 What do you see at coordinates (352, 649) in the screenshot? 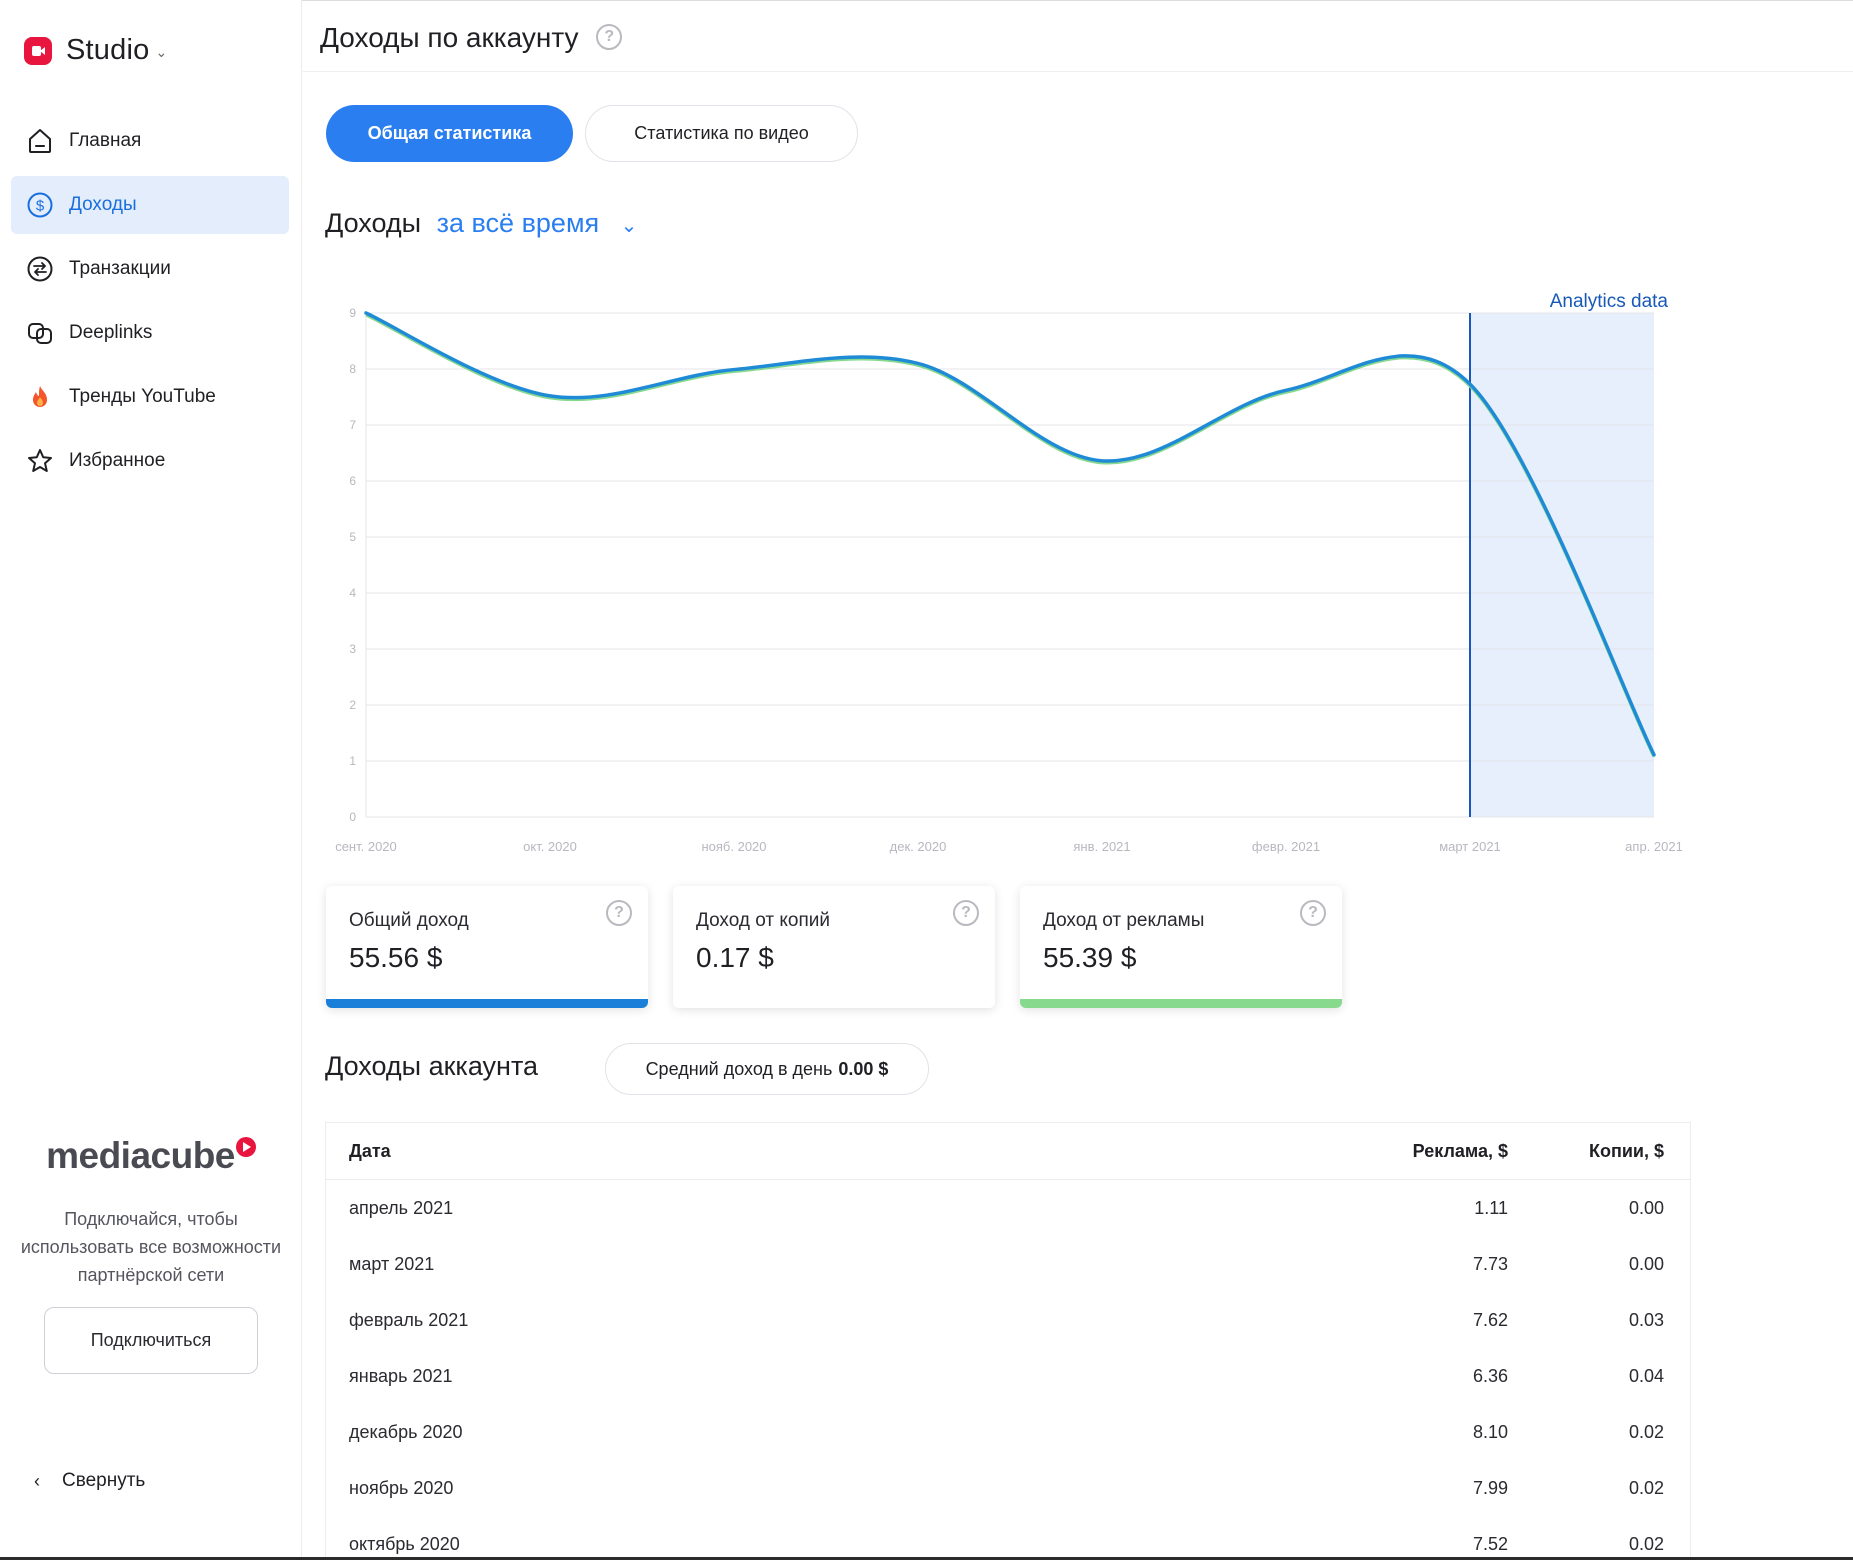
I see `y-tick-label: 3` at bounding box center [352, 649].